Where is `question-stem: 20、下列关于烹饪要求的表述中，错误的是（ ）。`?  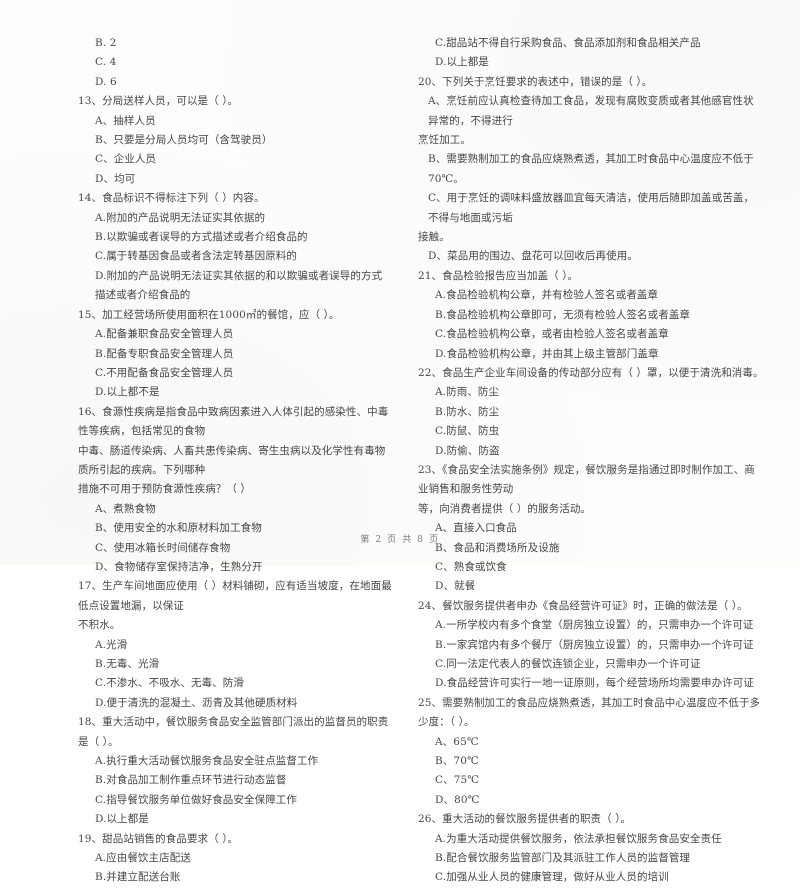
question-stem: 20、下列关于烹饪要求的表述中，错误的是（ ）。 is located at coordinates (535, 81).